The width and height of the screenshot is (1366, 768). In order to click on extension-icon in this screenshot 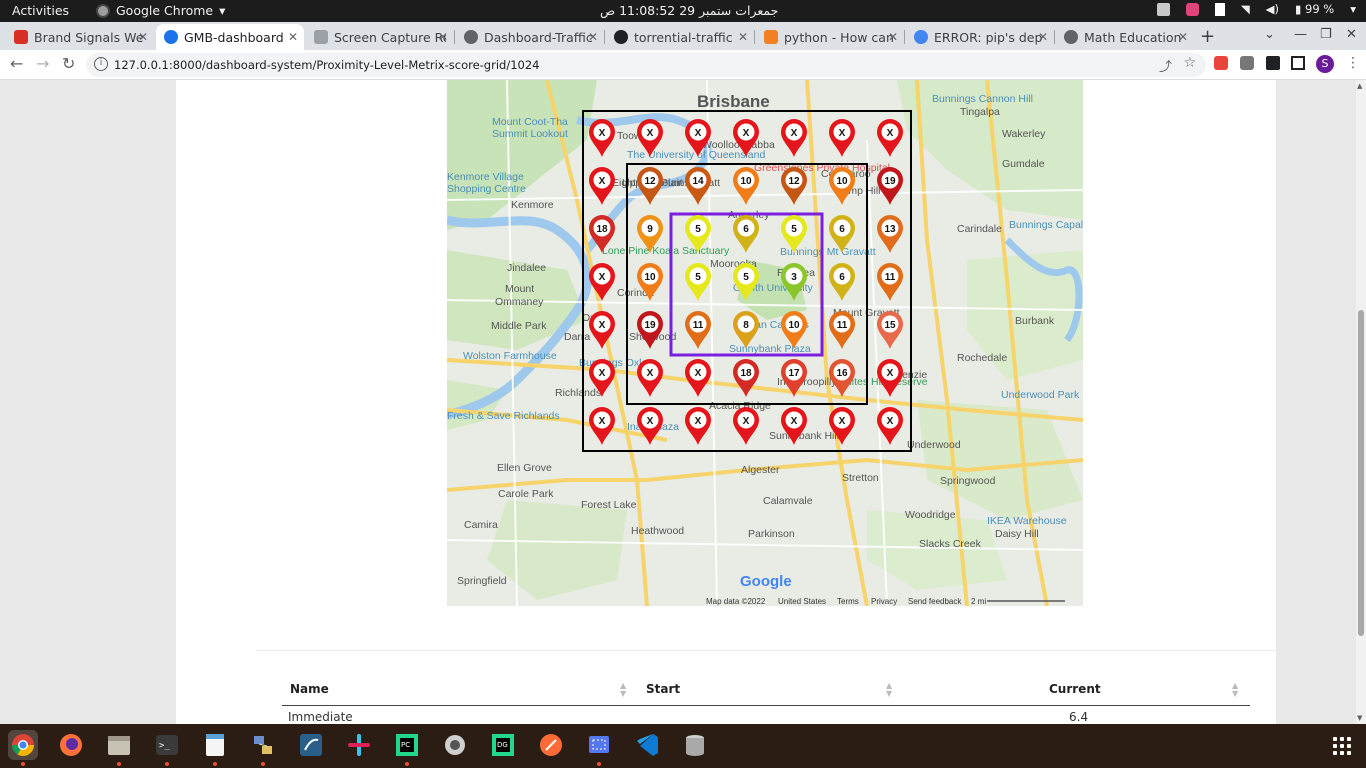, I will do `click(1221, 63)`.